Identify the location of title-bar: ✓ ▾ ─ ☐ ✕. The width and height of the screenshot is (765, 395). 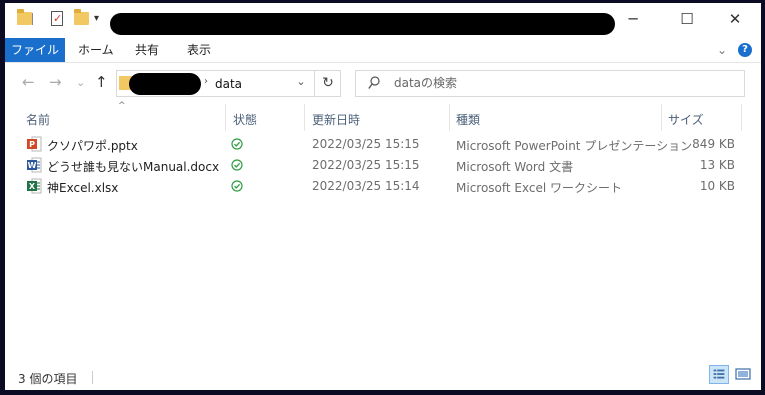
(383, 20).